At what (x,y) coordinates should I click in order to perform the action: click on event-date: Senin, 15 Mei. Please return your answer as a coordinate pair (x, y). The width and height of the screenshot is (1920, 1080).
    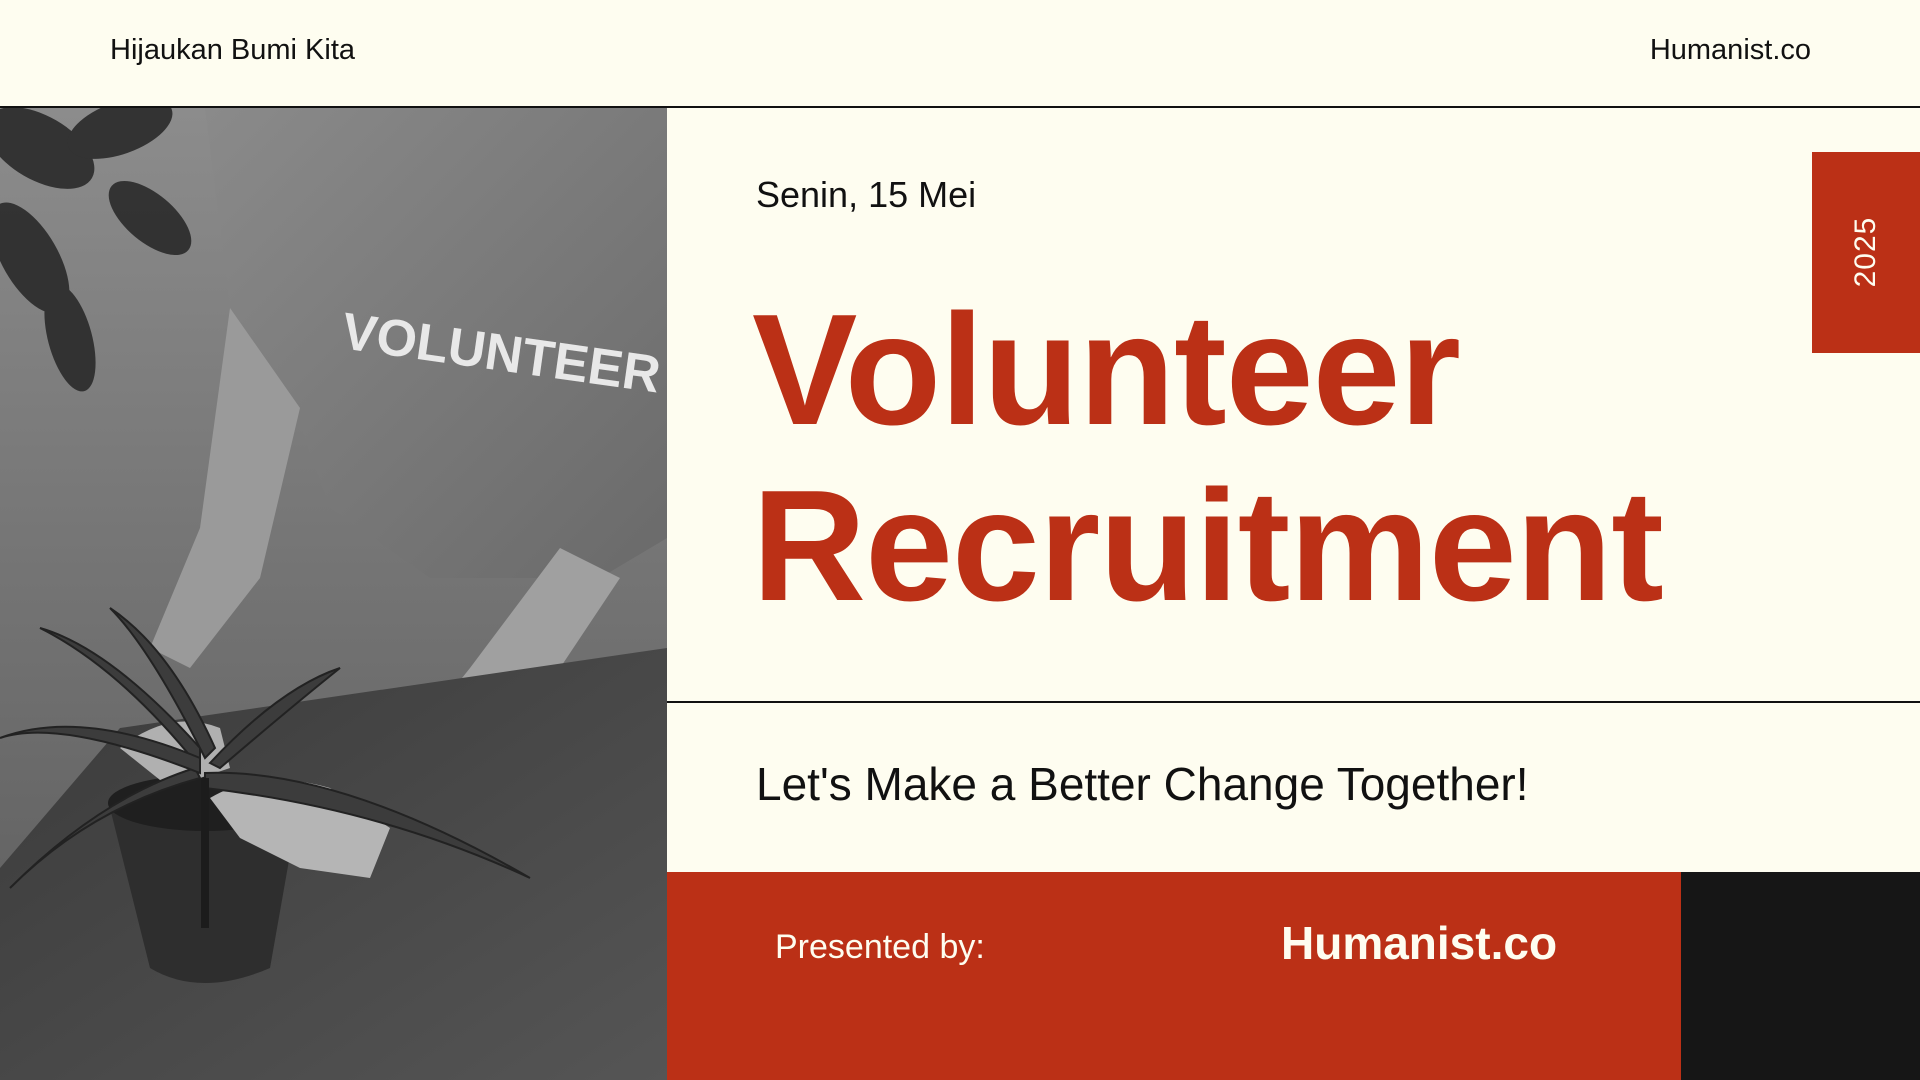
    Looking at the image, I should click on (866, 194).